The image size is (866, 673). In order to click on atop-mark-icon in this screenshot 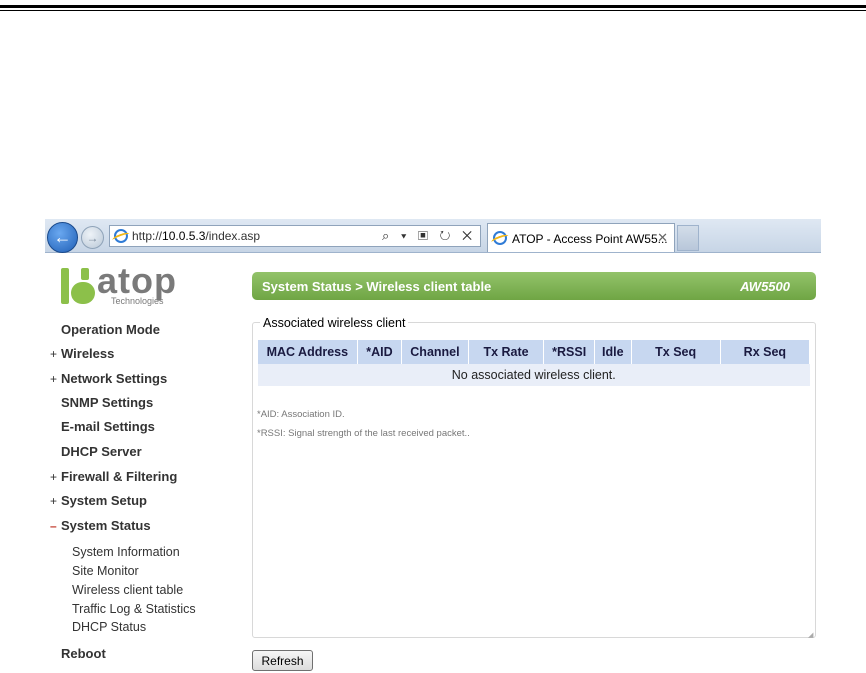, I will do `click(78, 286)`.